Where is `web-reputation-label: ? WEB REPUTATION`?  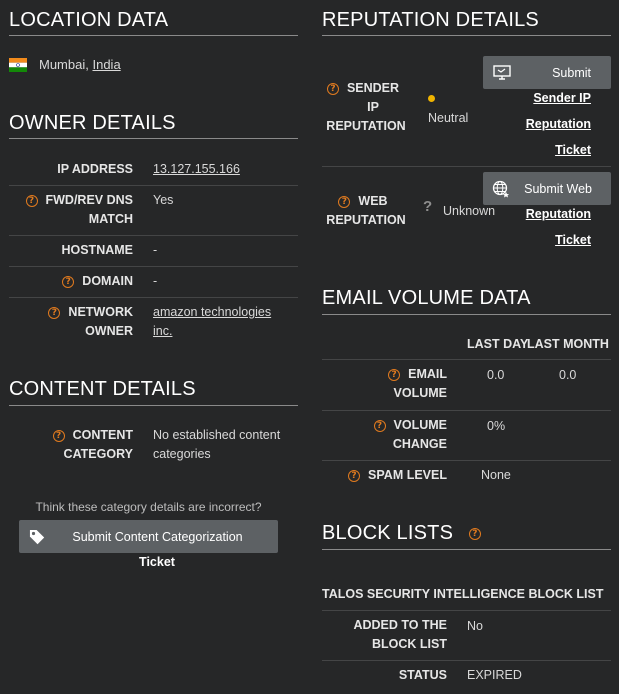 web-reputation-label: ? WEB REPUTATION is located at coordinates (366, 210).